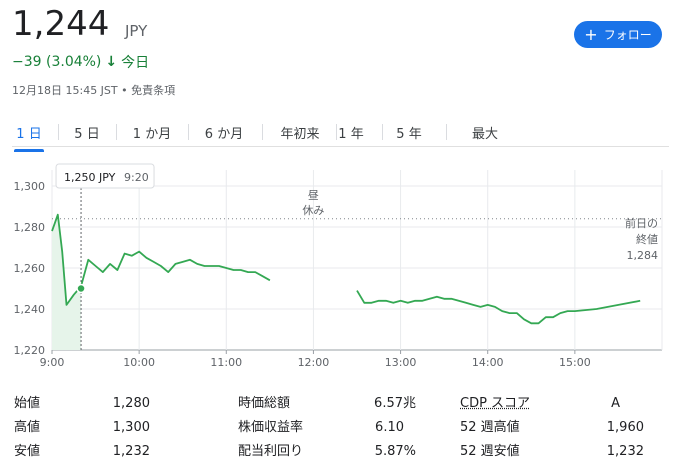  What do you see at coordinates (90, 177) in the screenshot?
I see `tooltip-price: 1,250 JPY` at bounding box center [90, 177].